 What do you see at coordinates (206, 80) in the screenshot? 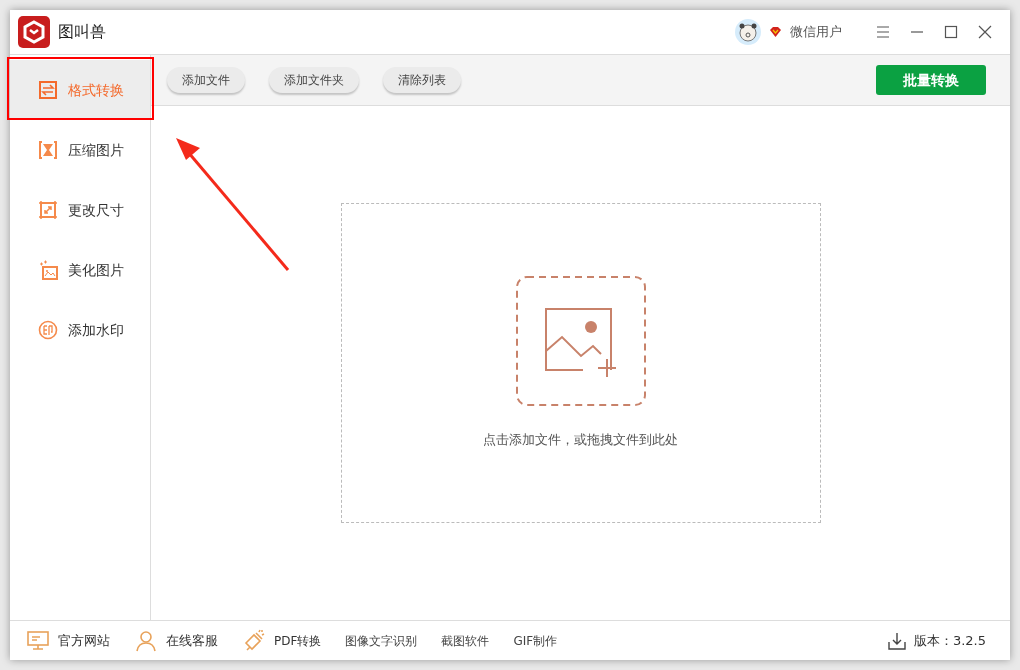
I see `toolbar-button: 添加文件` at bounding box center [206, 80].